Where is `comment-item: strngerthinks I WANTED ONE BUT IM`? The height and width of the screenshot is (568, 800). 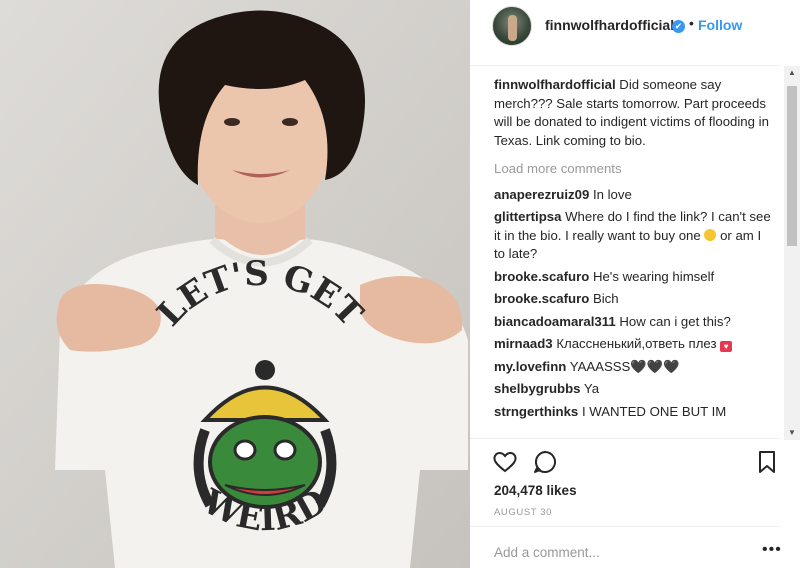 comment-item: strngerthinks I WANTED ONE BUT IM is located at coordinates (634, 412).